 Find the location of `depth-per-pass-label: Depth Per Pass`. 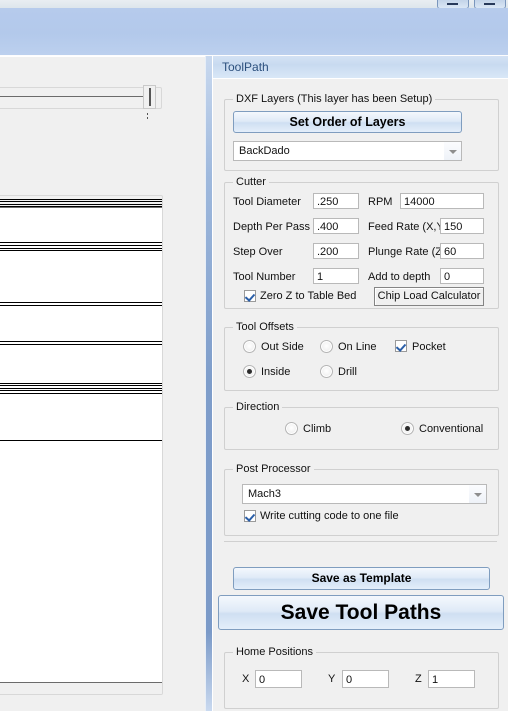

depth-per-pass-label: Depth Per Pass is located at coordinates (272, 227).